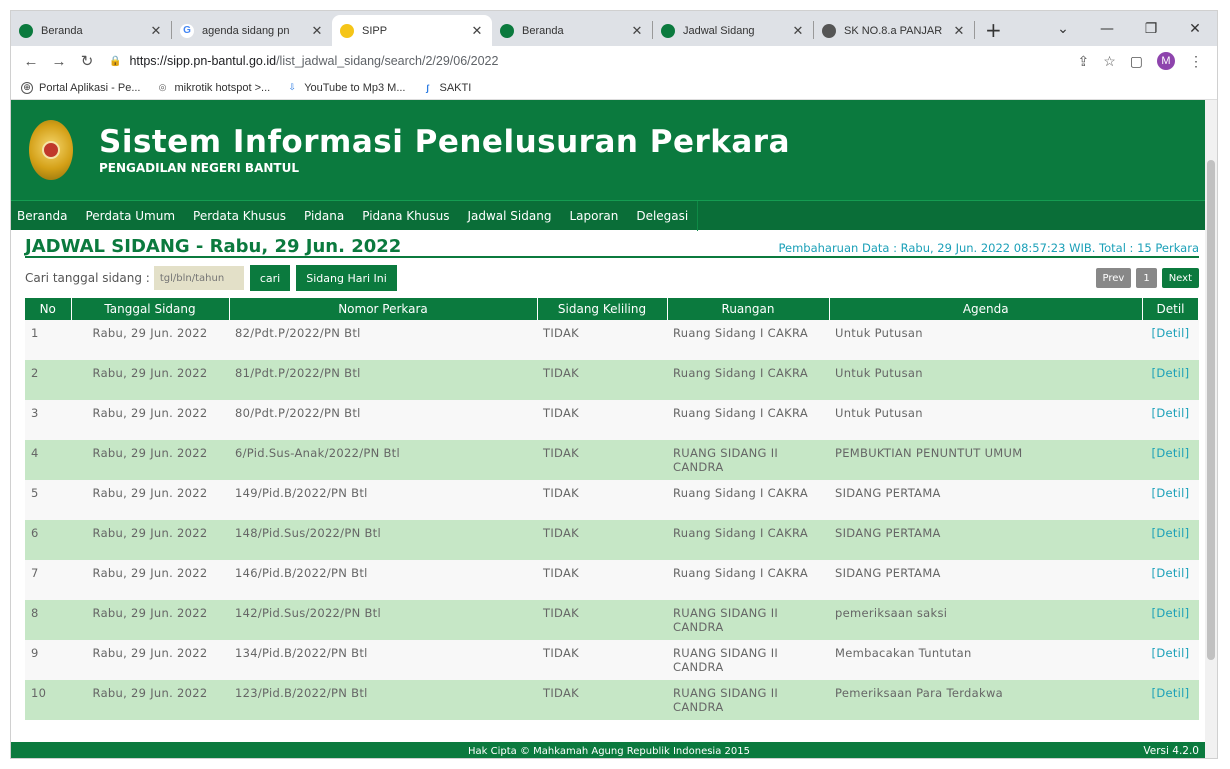 The image size is (1230, 769). What do you see at coordinates (150, 309) in the screenshot?
I see `col-tanggal: Tanggal Sidang` at bounding box center [150, 309].